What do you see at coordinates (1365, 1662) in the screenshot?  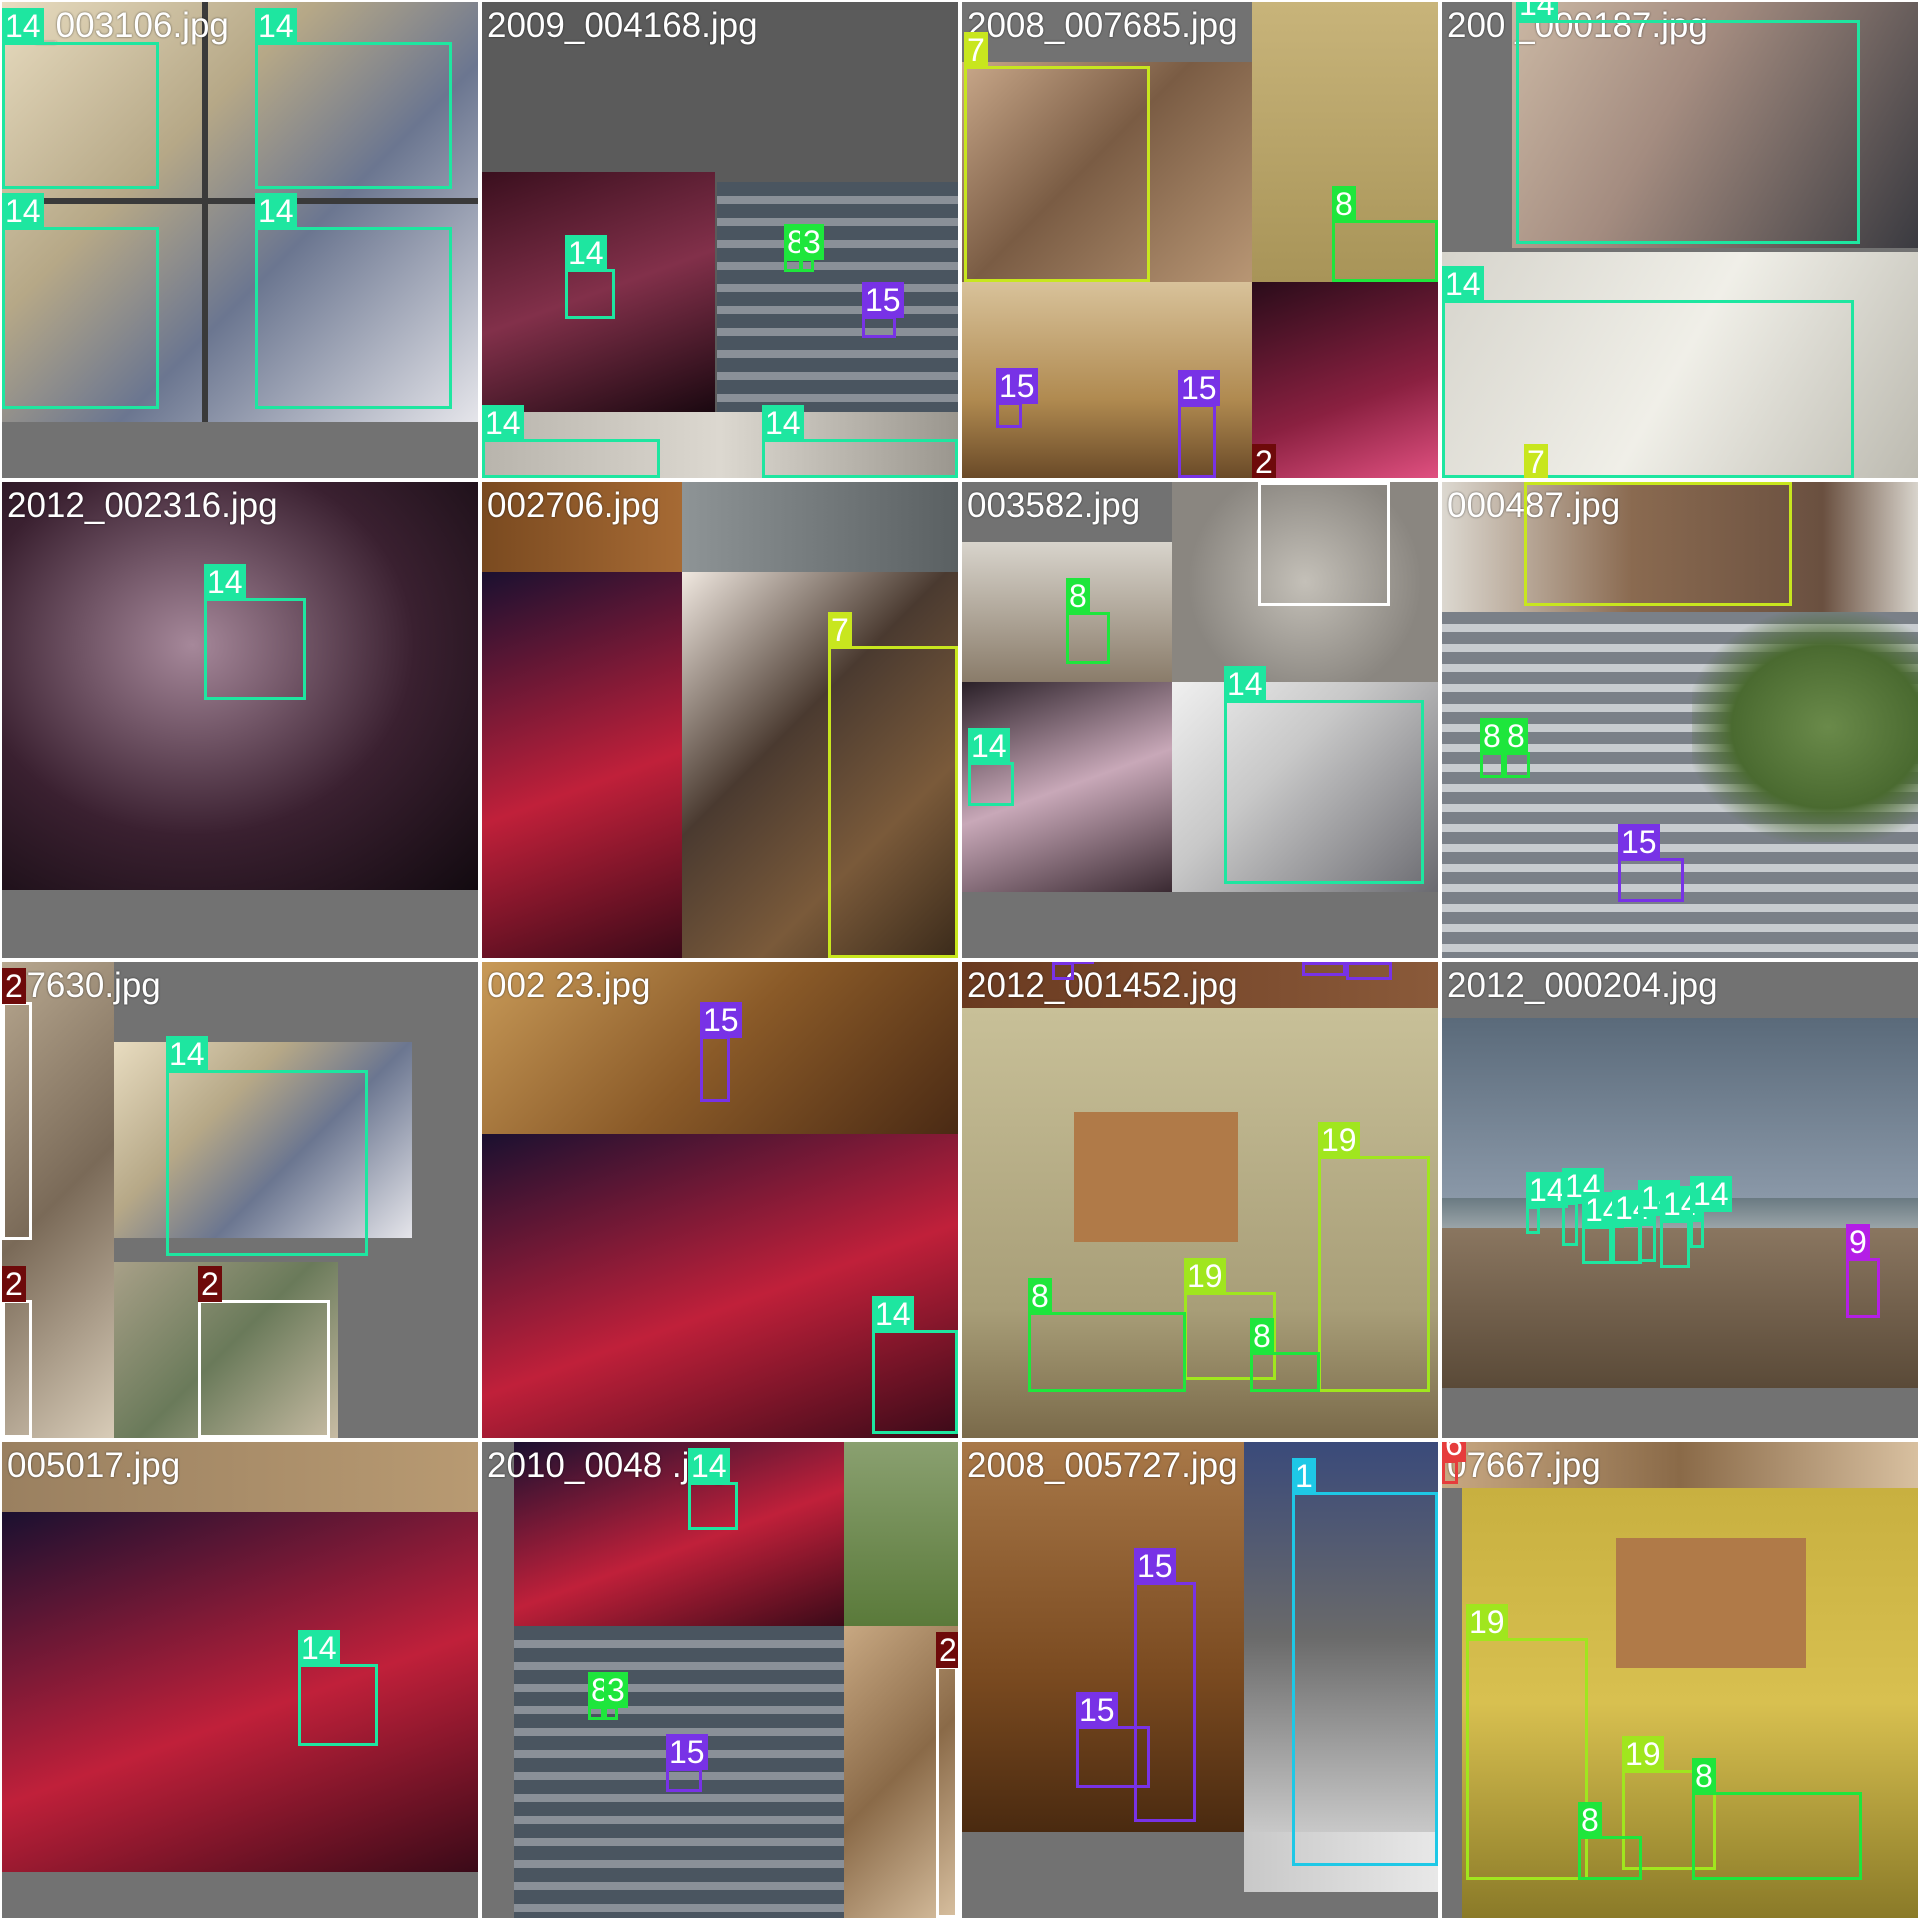 I see `bbox-bicycle: 1` at bounding box center [1365, 1662].